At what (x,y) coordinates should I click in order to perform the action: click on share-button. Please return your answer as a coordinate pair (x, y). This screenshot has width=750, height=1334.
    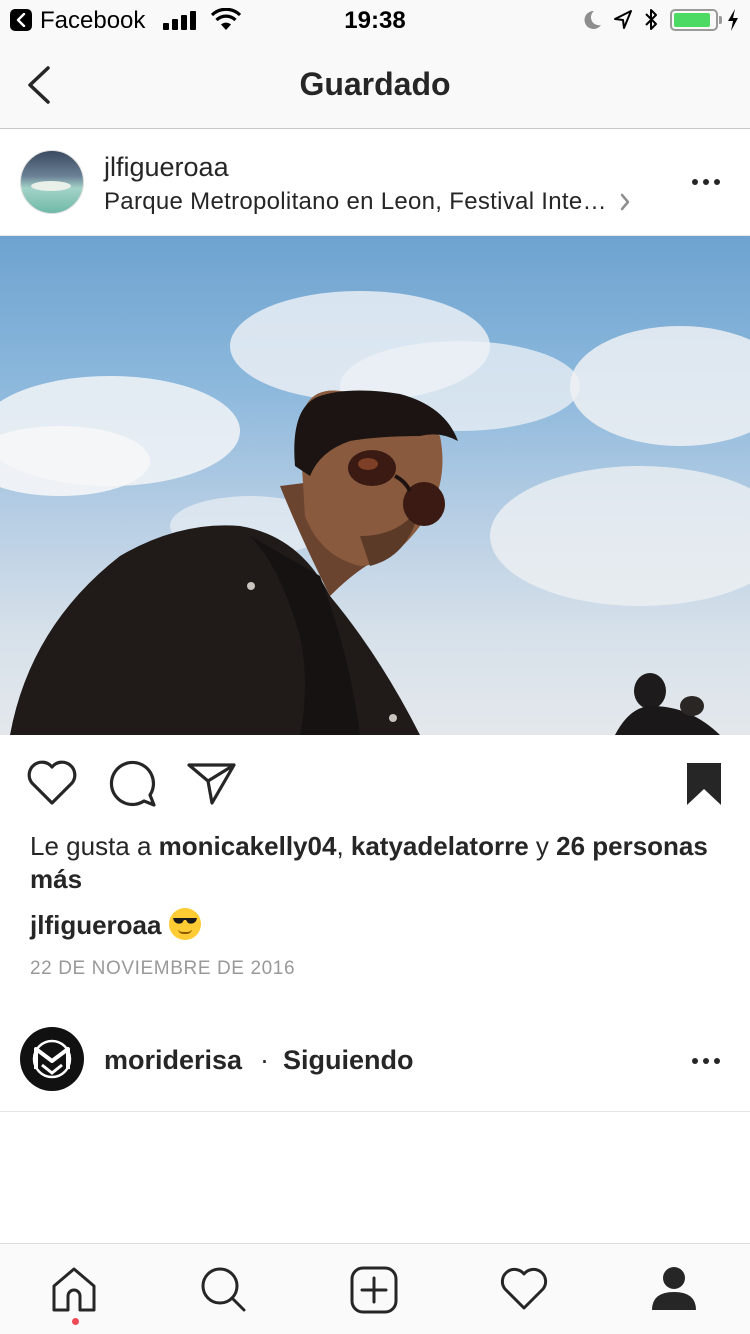
    Looking at the image, I should click on (212, 785).